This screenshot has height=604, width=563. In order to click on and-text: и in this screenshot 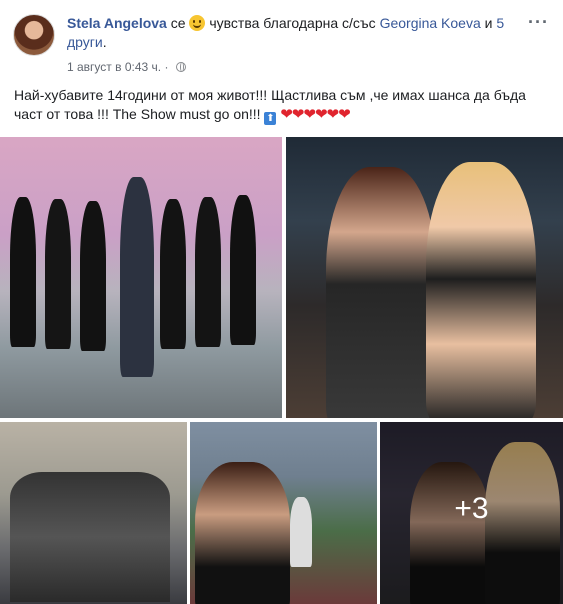, I will do `click(488, 23)`.